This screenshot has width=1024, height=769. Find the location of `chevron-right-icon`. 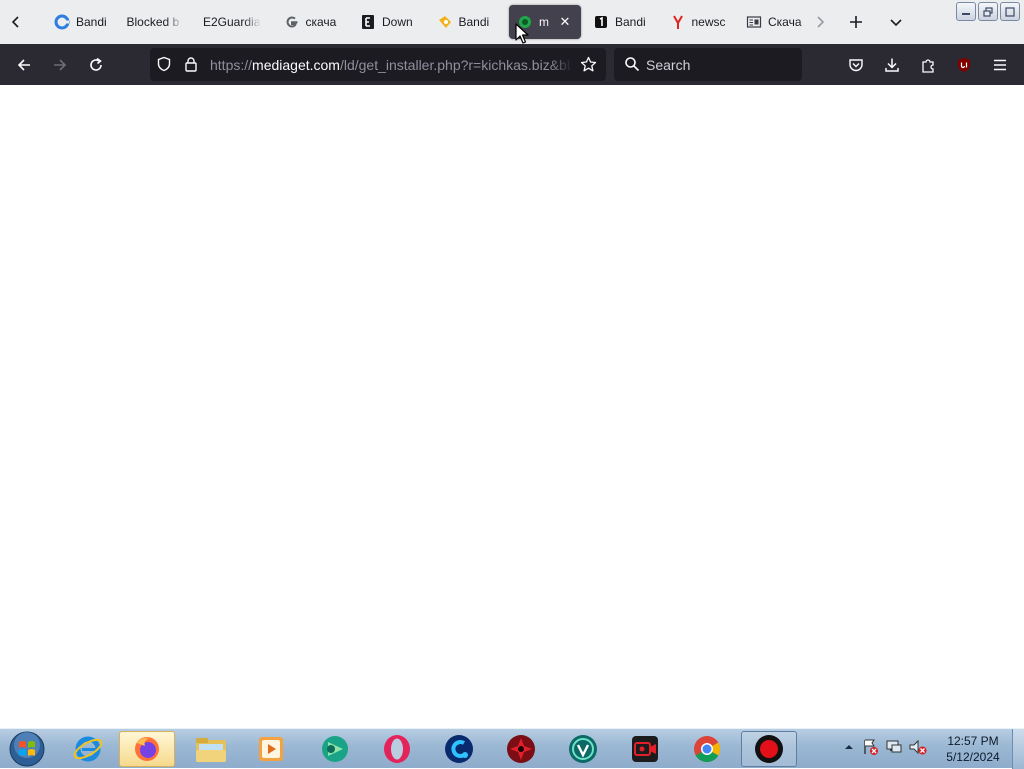

chevron-right-icon is located at coordinates (821, 22).